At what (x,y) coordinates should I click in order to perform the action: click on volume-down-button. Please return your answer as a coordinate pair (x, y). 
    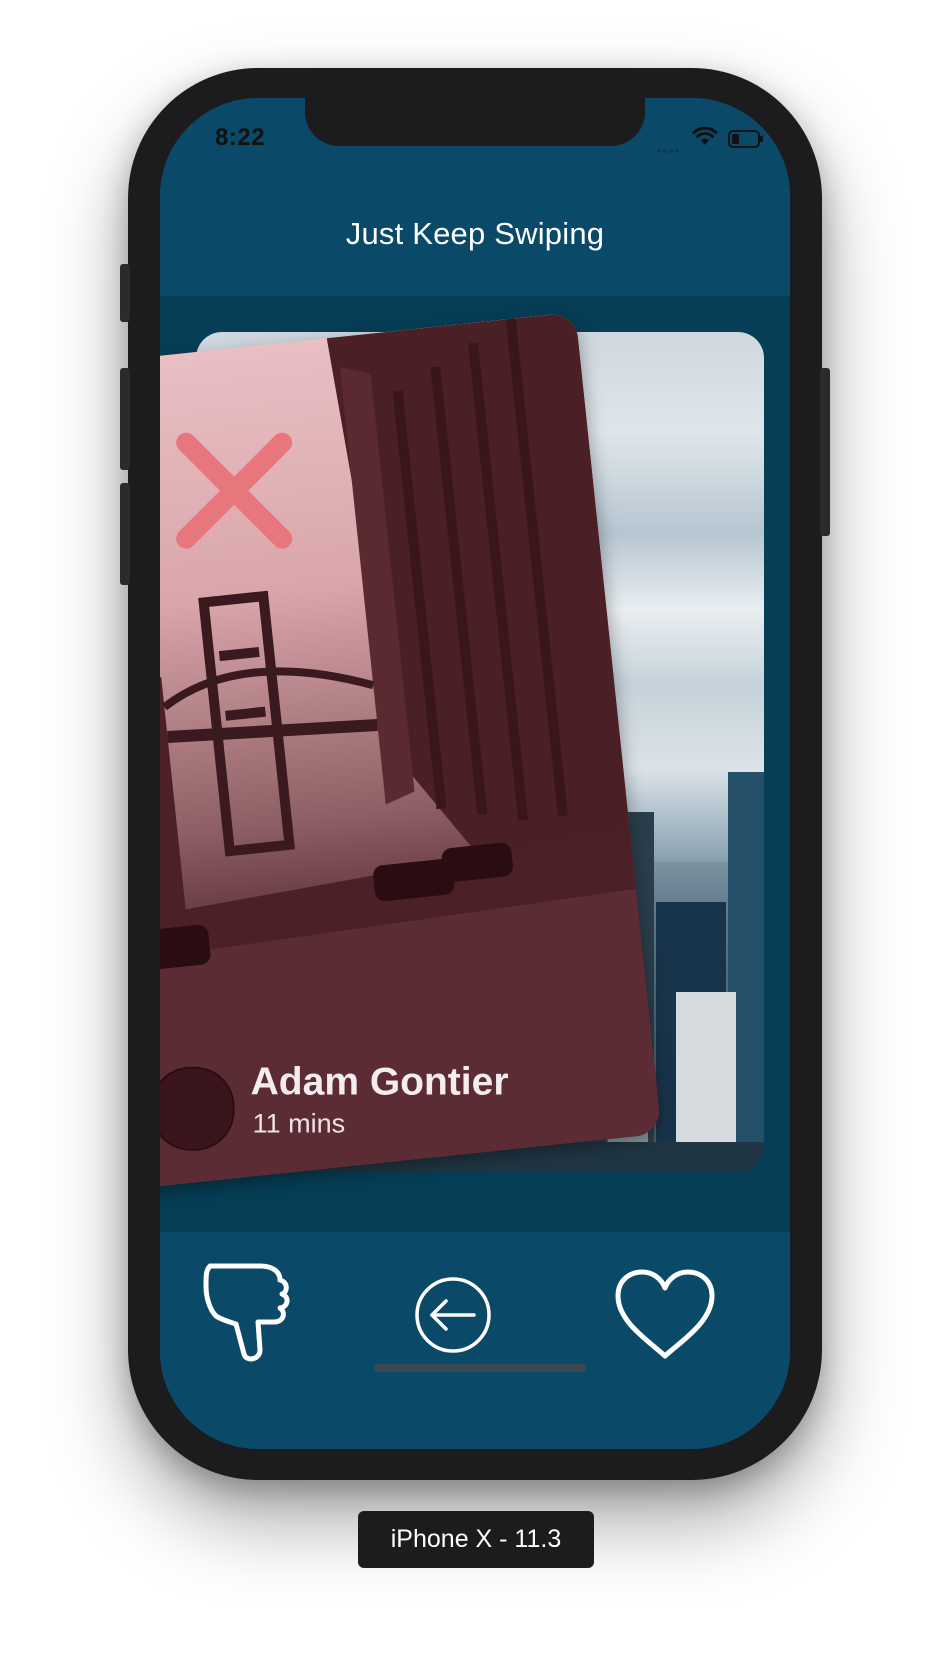
    Looking at the image, I should click on (125, 534).